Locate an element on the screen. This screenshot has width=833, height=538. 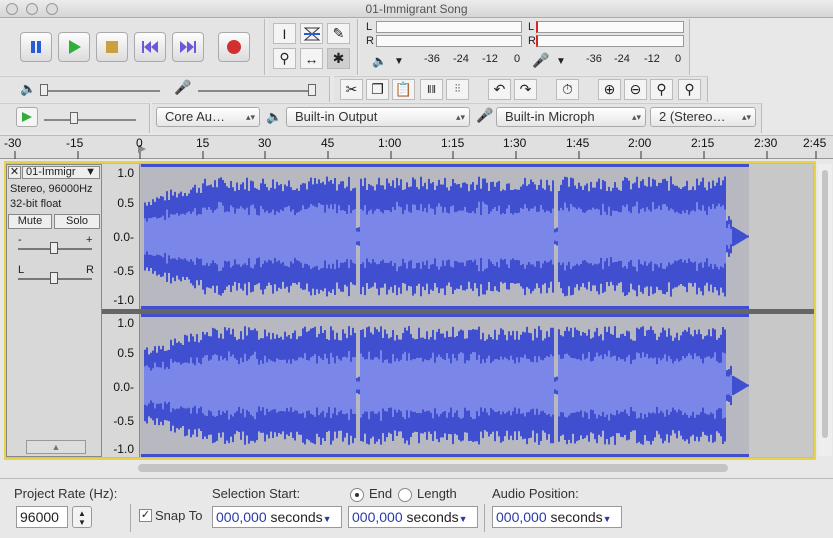
mute-button: Mute is located at coordinates (30, 221).